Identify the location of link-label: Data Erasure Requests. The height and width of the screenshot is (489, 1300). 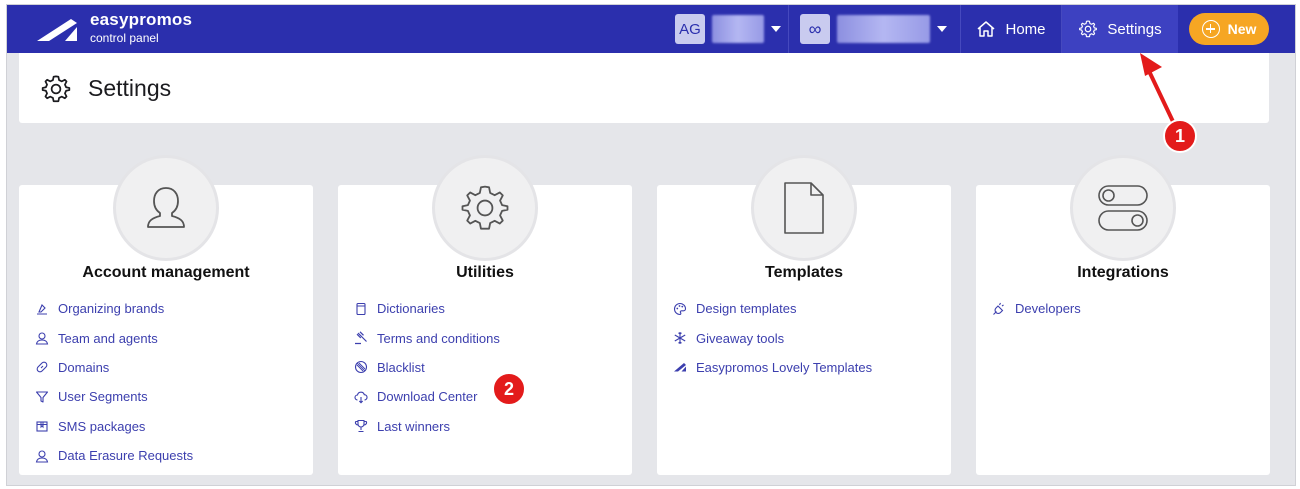
(126, 456).